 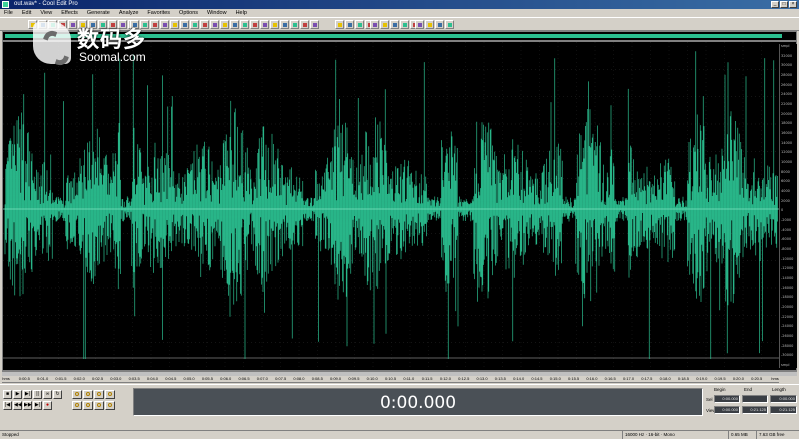 I want to click on view-length-field: 0:21.125, so click(x=783, y=410).